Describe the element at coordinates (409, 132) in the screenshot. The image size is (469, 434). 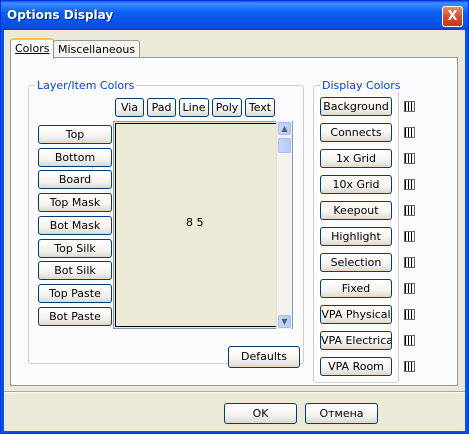
I see `connects-color-swatch` at that location.